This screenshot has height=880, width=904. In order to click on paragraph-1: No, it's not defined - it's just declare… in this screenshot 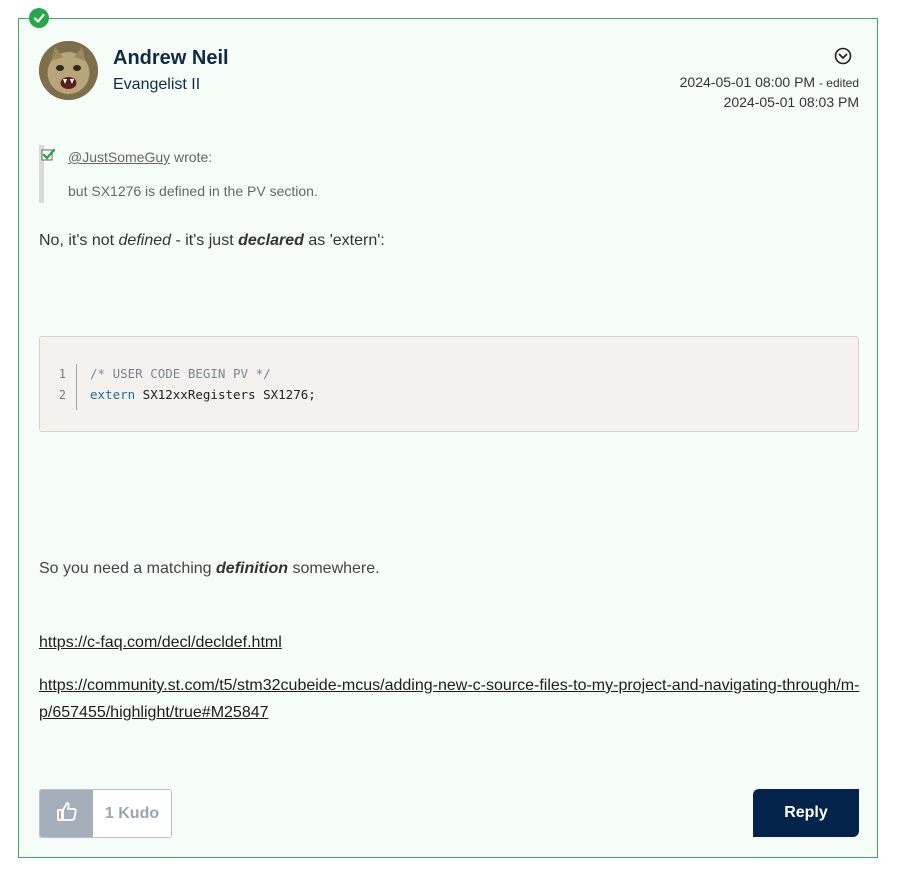, I will do `click(212, 240)`.